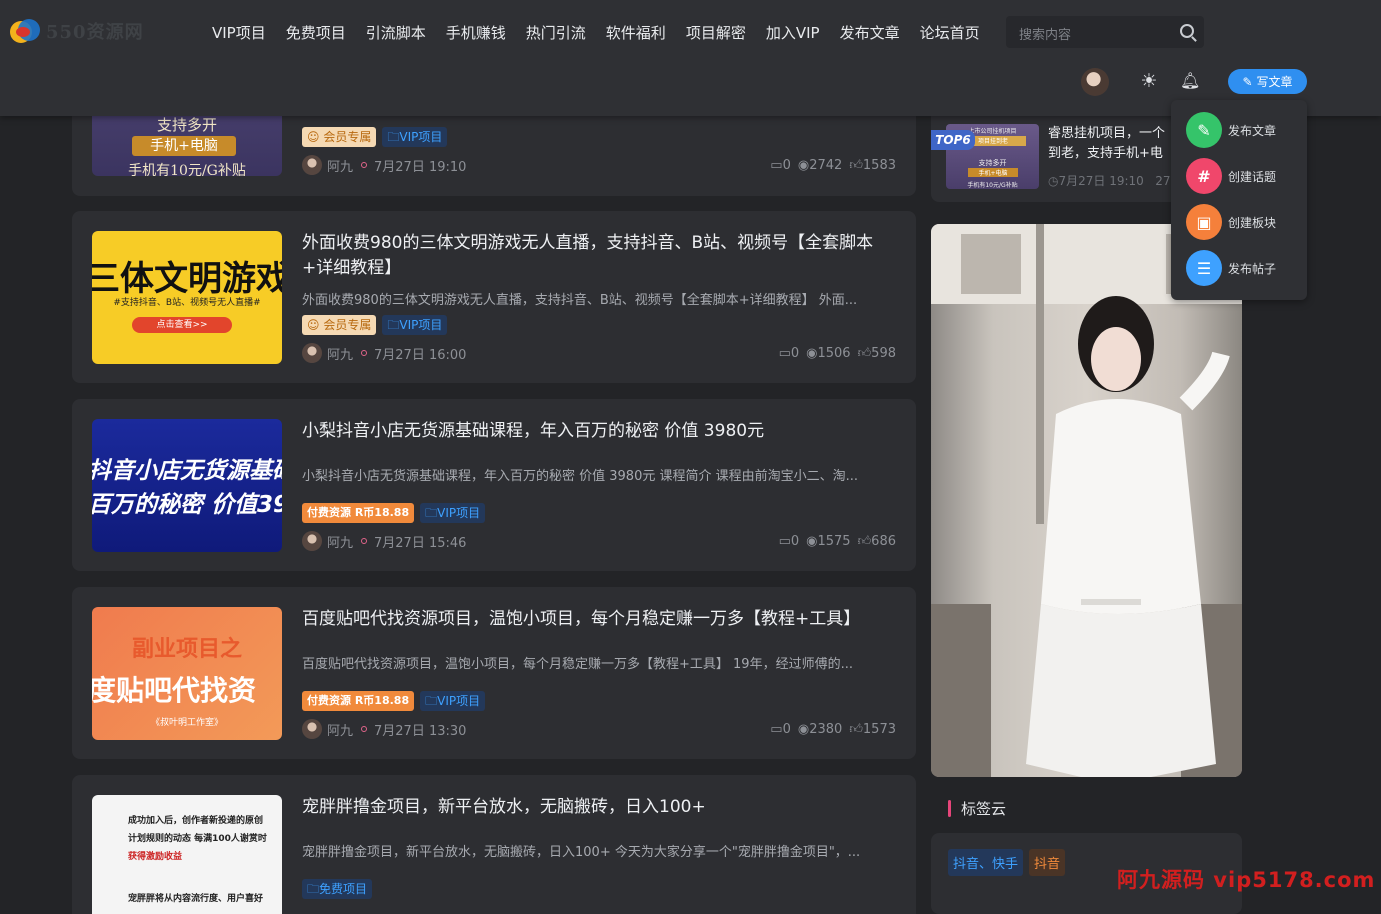 This screenshot has height=914, width=1381. I want to click on post-title: 小梨抖音小店无货源基础课程，年入百万的秘密 价值 3980元, so click(602, 431).